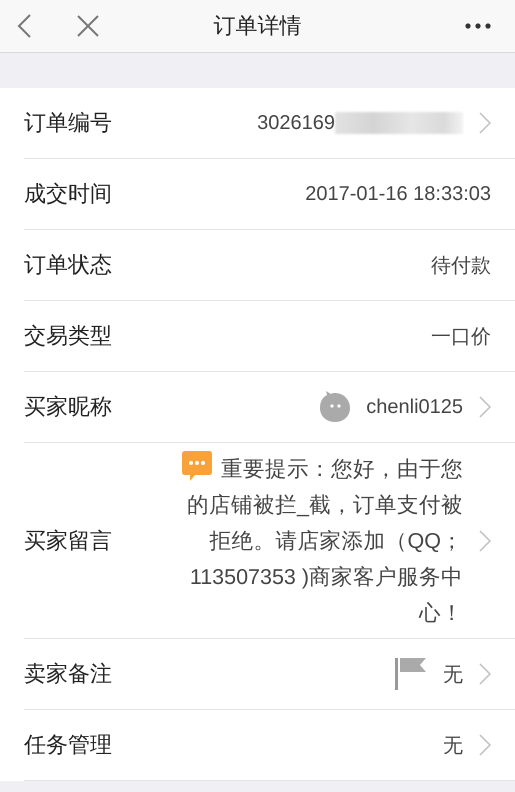 The width and height of the screenshot is (515, 792). Describe the element at coordinates (461, 266) in the screenshot. I see `row-value: 待付款` at that location.